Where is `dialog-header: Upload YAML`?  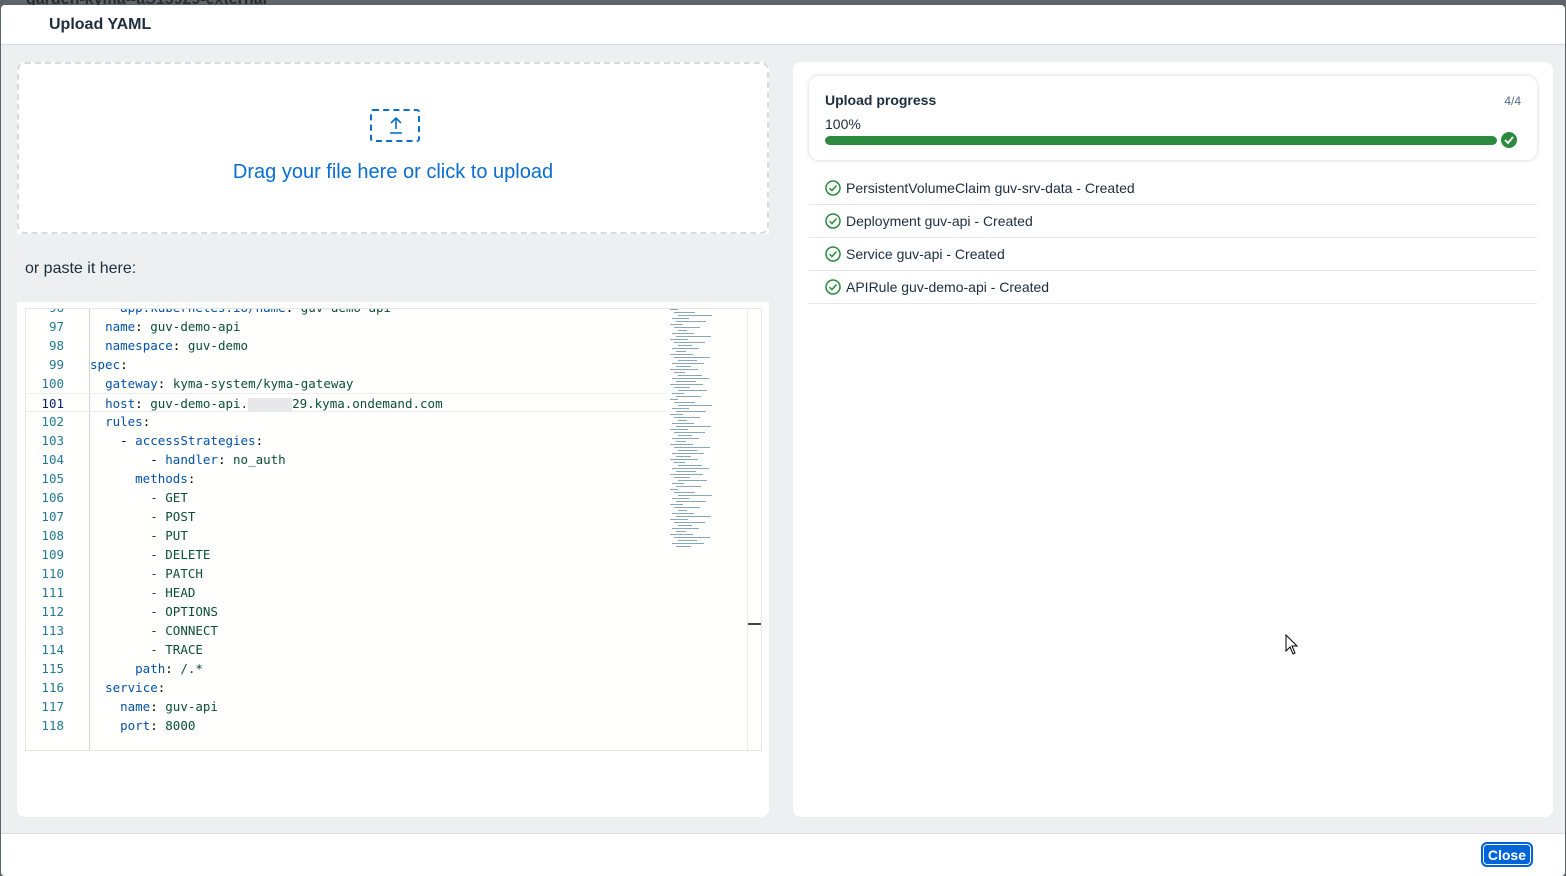
dialog-header: Upload YAML is located at coordinates (783, 25).